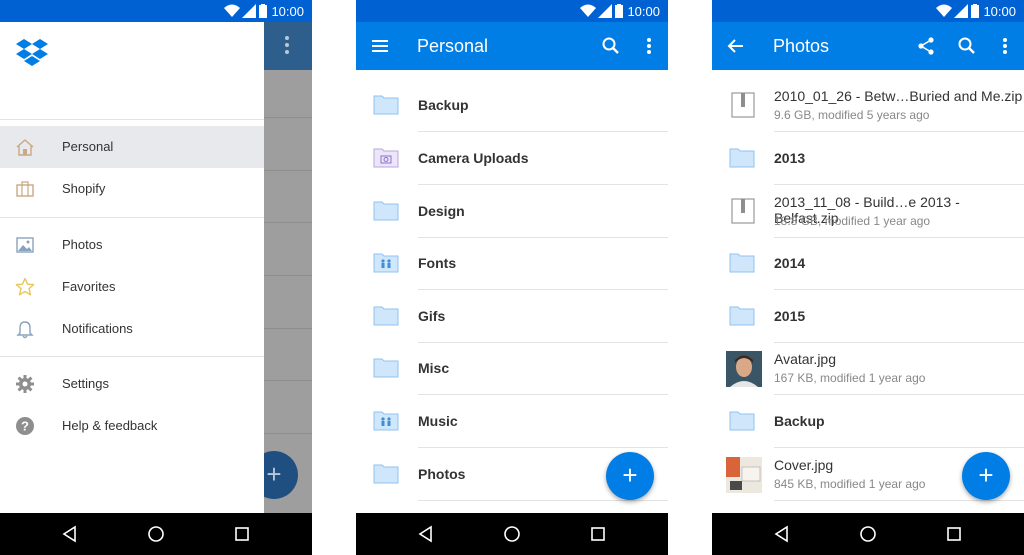  Describe the element at coordinates (512, 422) in the screenshot. I see `list-item: Music` at that location.